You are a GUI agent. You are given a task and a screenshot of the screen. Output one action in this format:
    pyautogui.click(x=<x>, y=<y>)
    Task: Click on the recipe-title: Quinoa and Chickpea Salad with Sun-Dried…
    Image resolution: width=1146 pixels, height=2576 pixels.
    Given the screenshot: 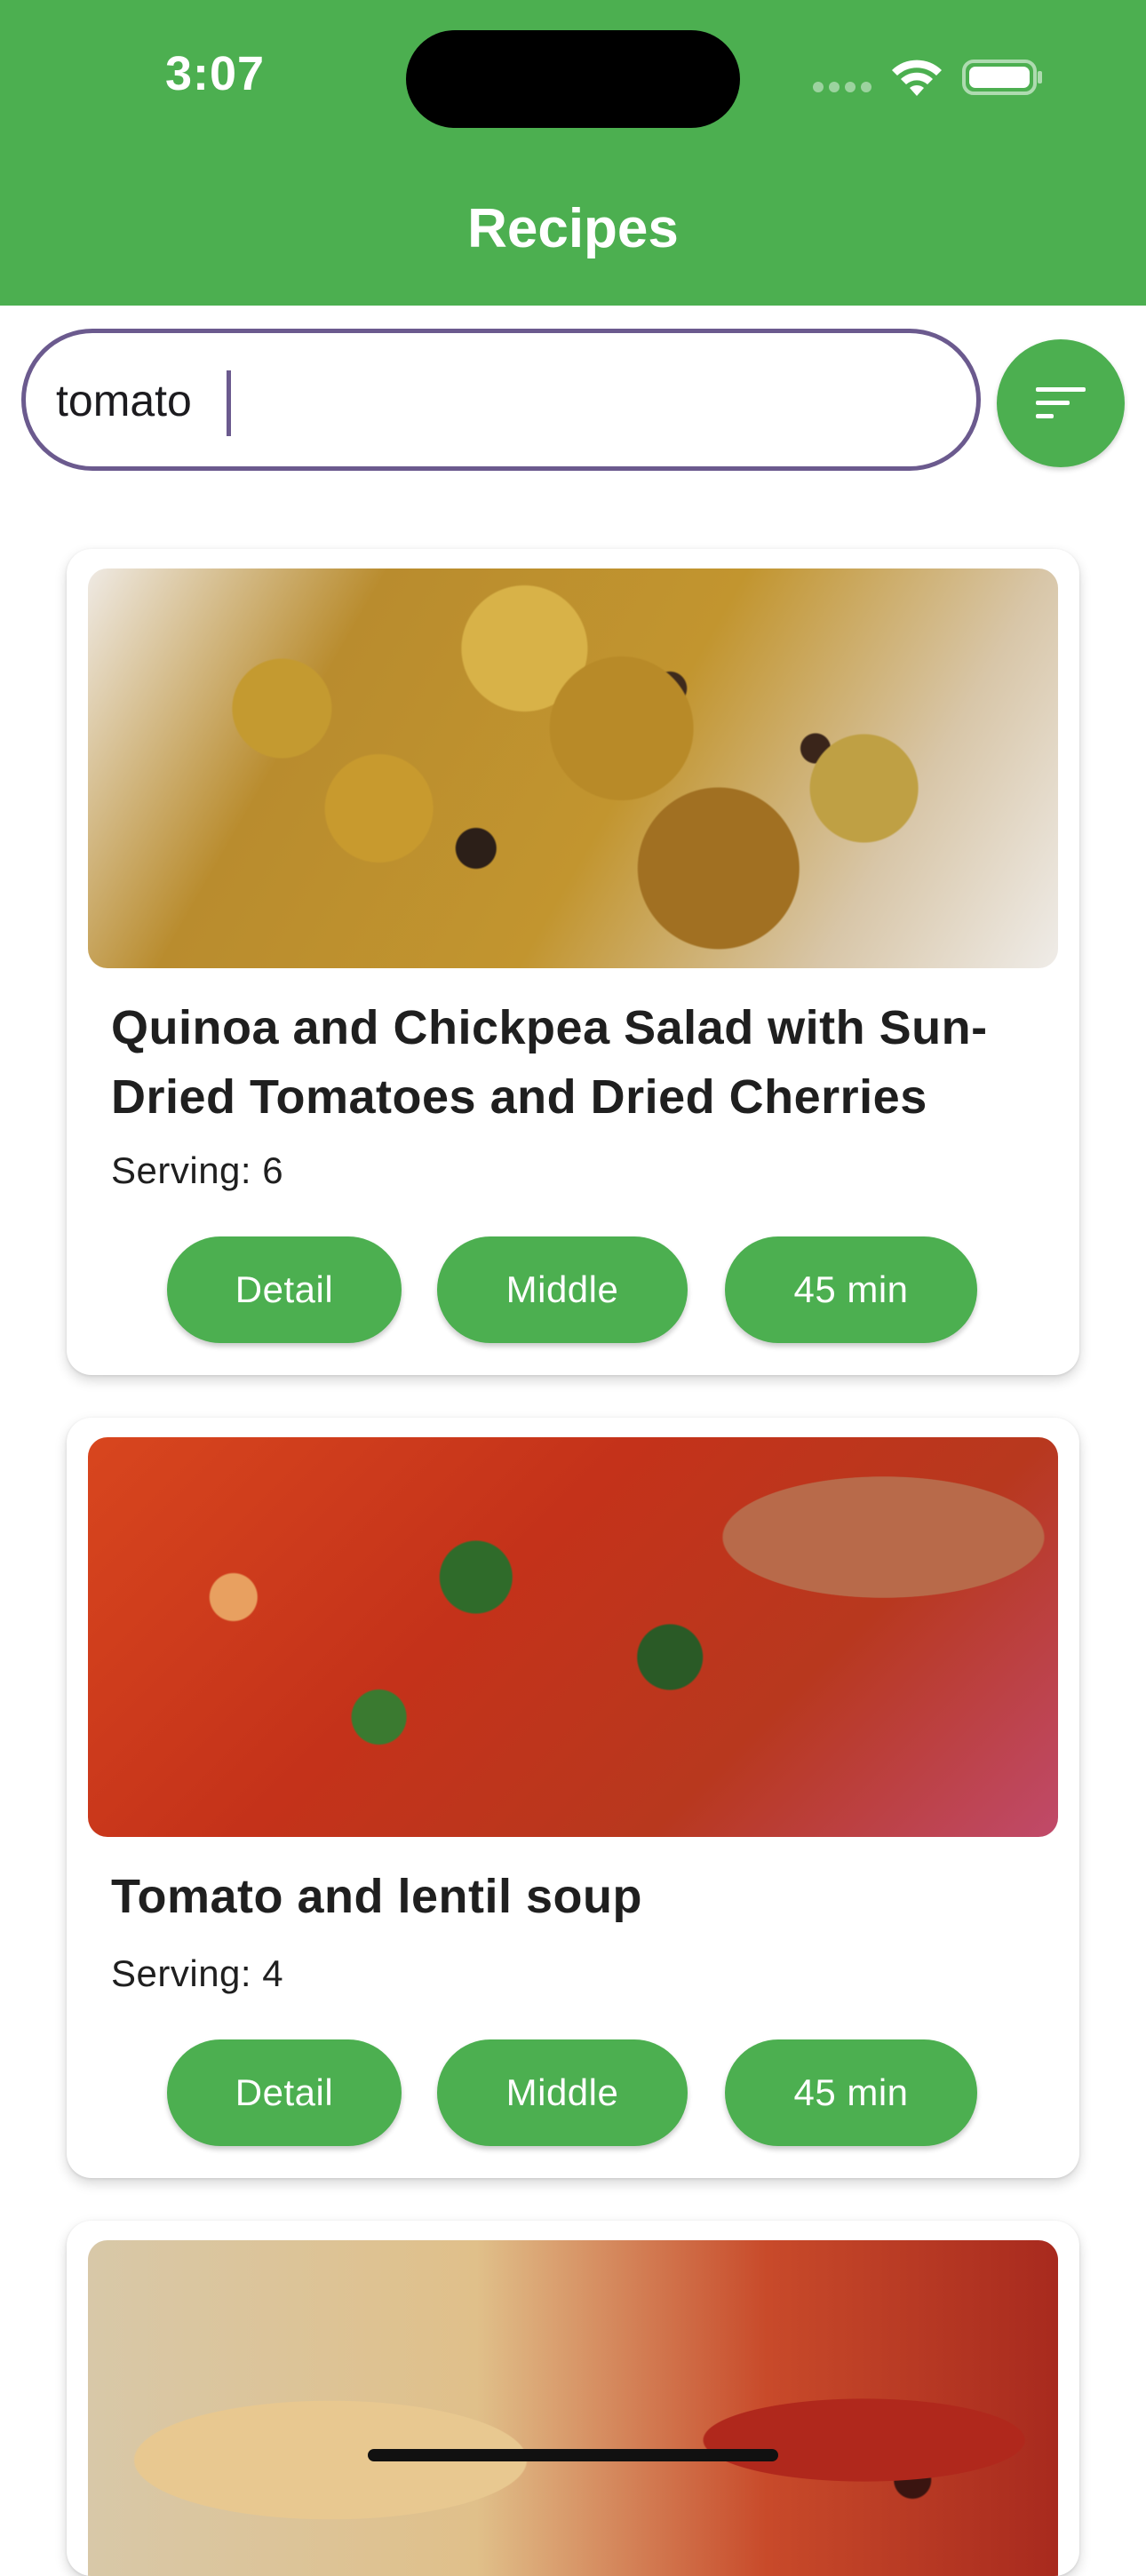 What is the action you would take?
    pyautogui.click(x=549, y=1062)
    